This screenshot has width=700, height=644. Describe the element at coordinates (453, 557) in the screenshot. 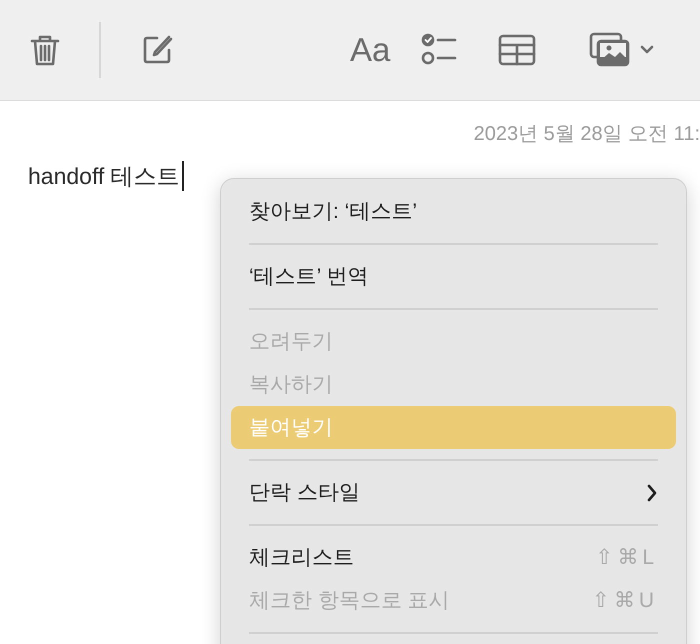

I see `menu-item: 체크리스트 ⇧⌘L` at that location.